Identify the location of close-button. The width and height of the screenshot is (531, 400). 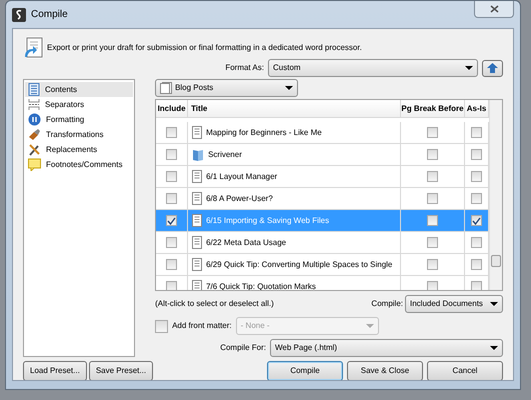
(494, 9).